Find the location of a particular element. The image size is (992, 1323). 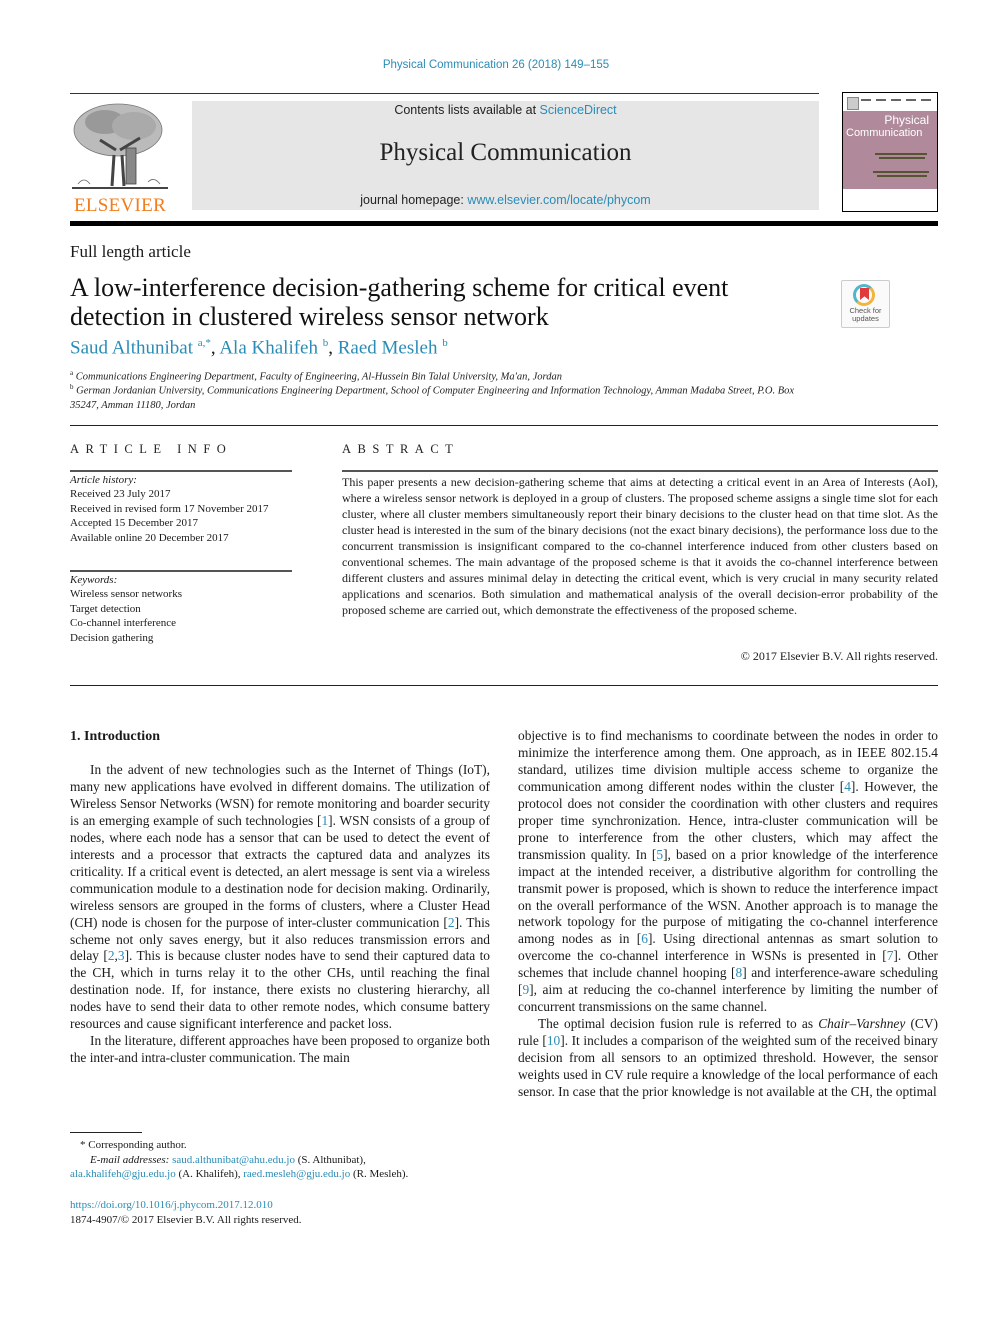

keyword-item: Target detection is located at coordinates (181, 609).